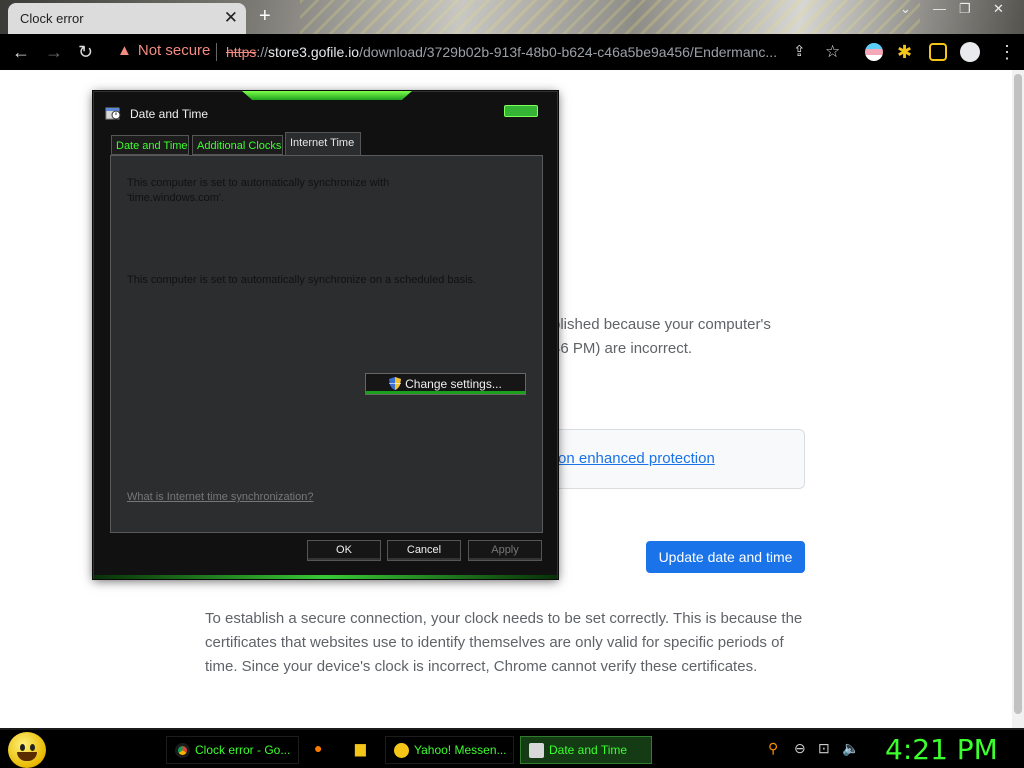  I want to click on reload-icon: ↻, so click(85, 52).